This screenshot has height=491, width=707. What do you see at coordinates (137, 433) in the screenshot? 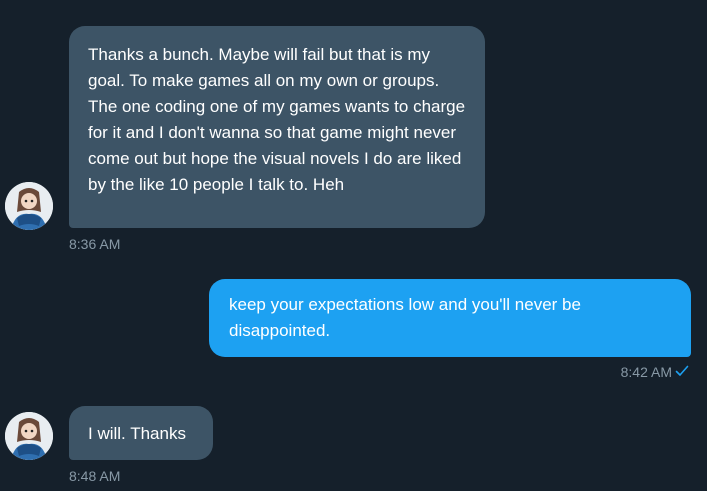
I see `message-text: I will. Thanks` at bounding box center [137, 433].